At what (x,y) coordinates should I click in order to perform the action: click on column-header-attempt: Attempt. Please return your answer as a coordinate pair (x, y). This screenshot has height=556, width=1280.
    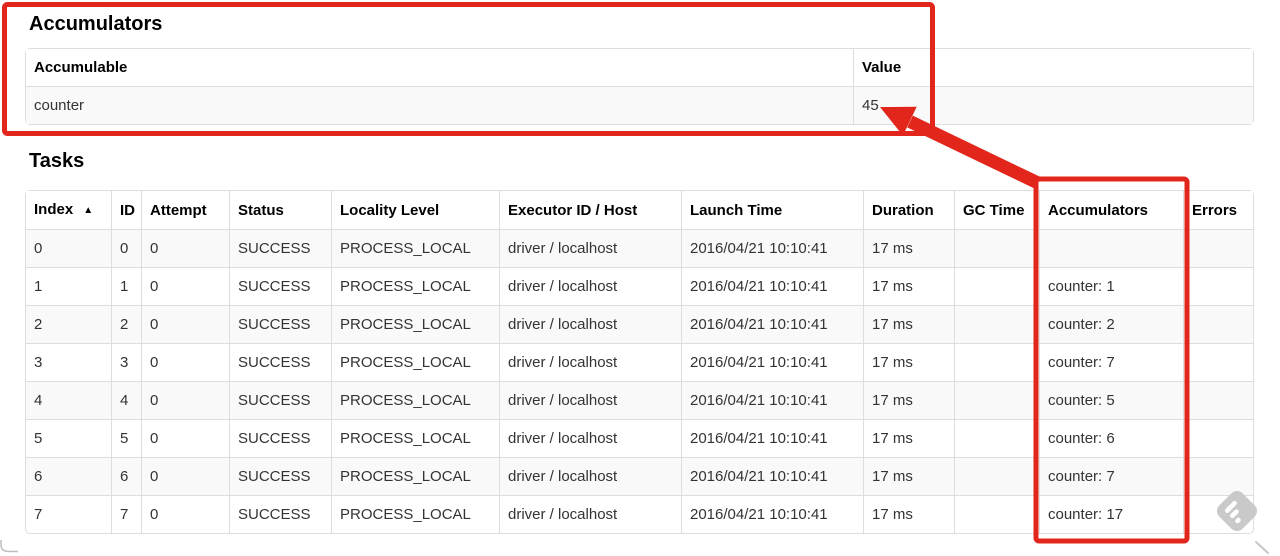
    Looking at the image, I should click on (185, 210).